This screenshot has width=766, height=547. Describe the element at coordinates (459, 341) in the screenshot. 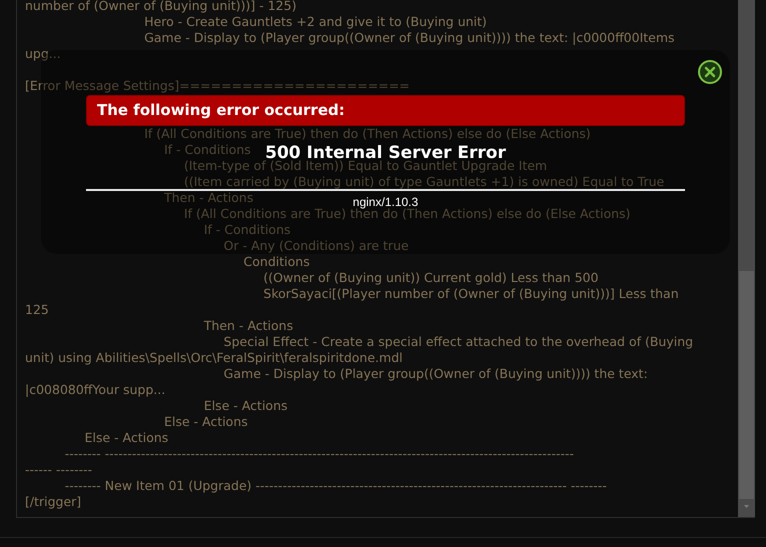

I see `code-line: Special Effect - Create a special effect attached to the overhead of (Buying` at that location.